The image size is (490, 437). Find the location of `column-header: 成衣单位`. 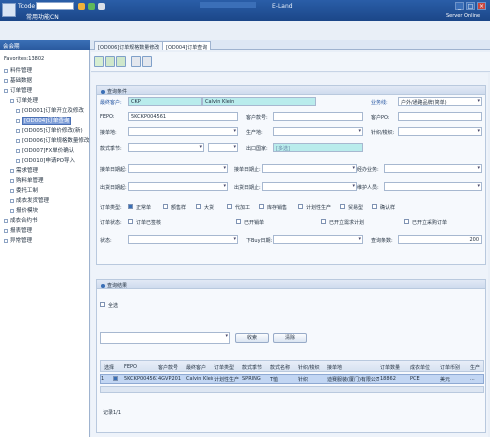

column-header: 成衣单位 is located at coordinates (420, 367).